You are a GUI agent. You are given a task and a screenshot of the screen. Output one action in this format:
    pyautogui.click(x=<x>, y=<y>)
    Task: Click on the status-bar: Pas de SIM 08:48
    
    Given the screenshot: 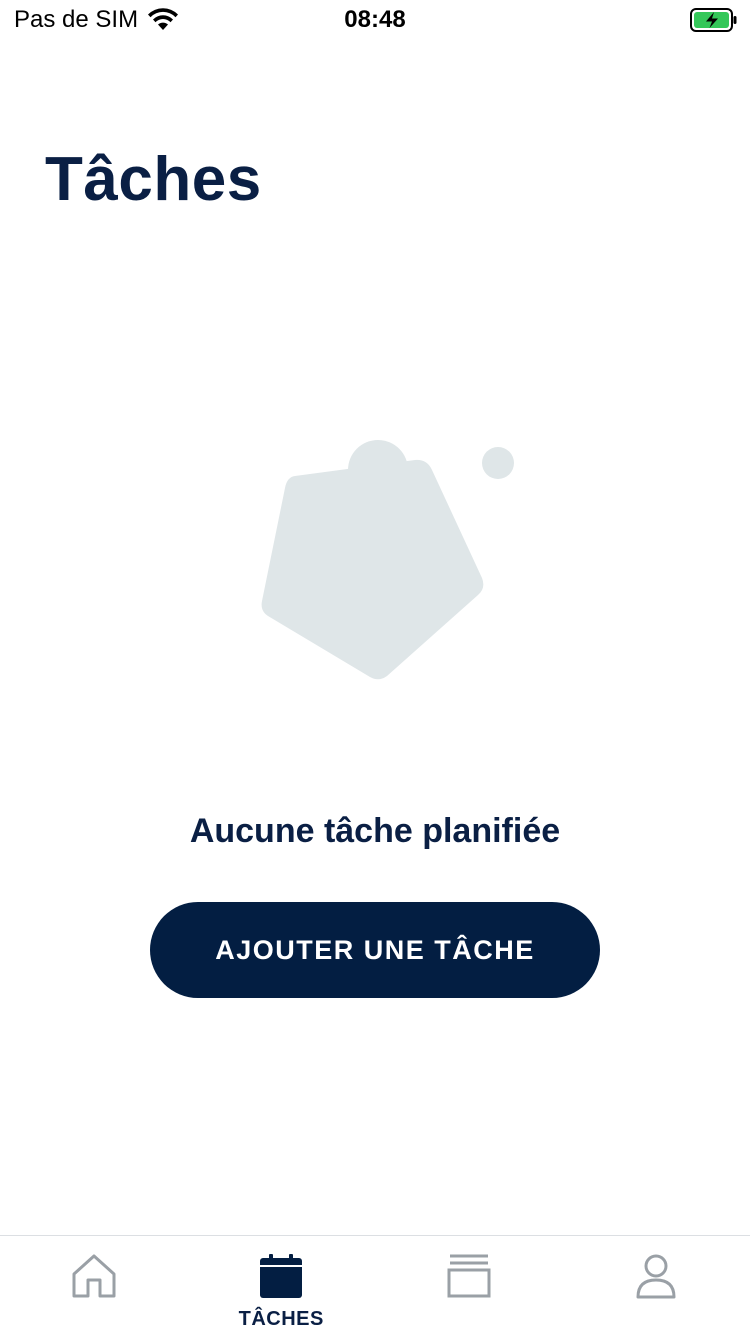 What is the action you would take?
    pyautogui.click(x=375, y=20)
    